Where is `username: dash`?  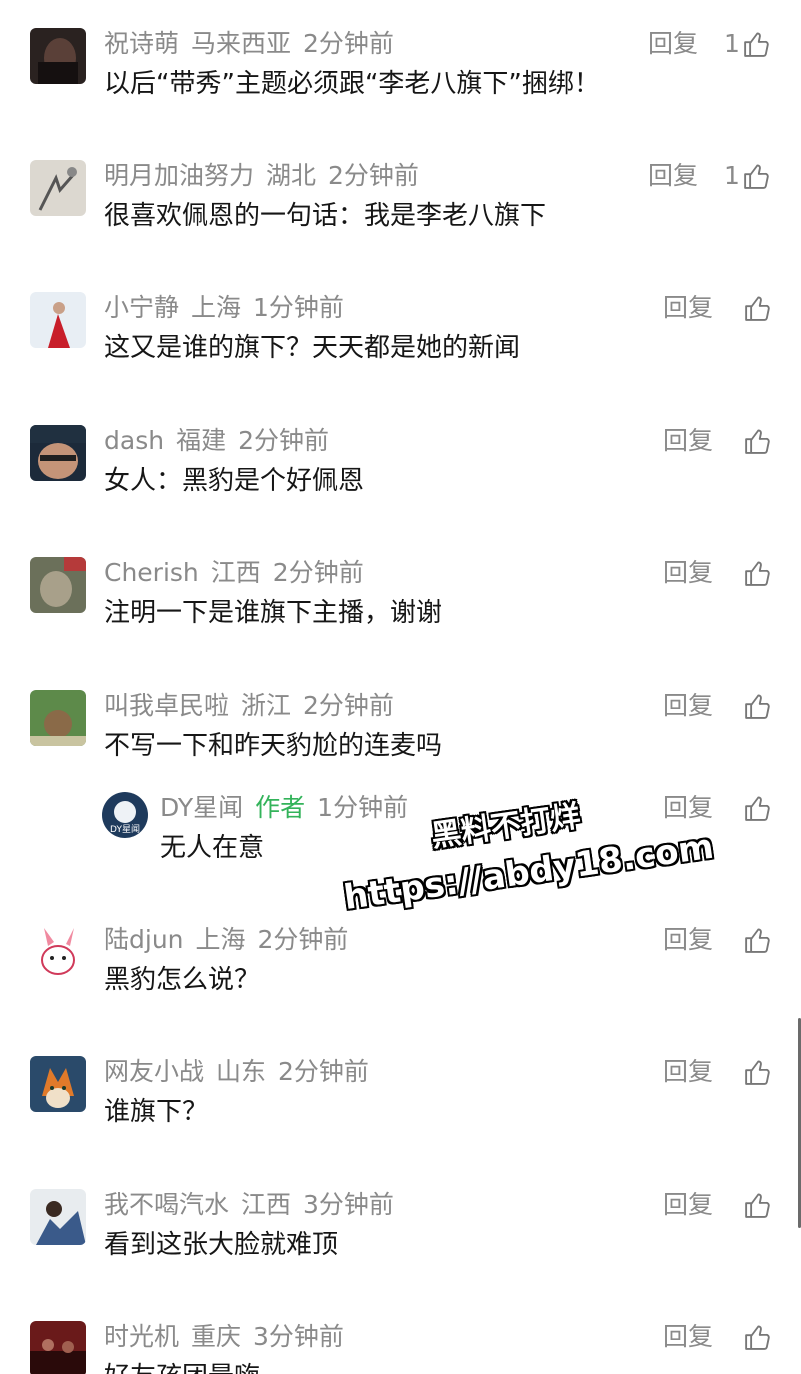 username: dash is located at coordinates (134, 440).